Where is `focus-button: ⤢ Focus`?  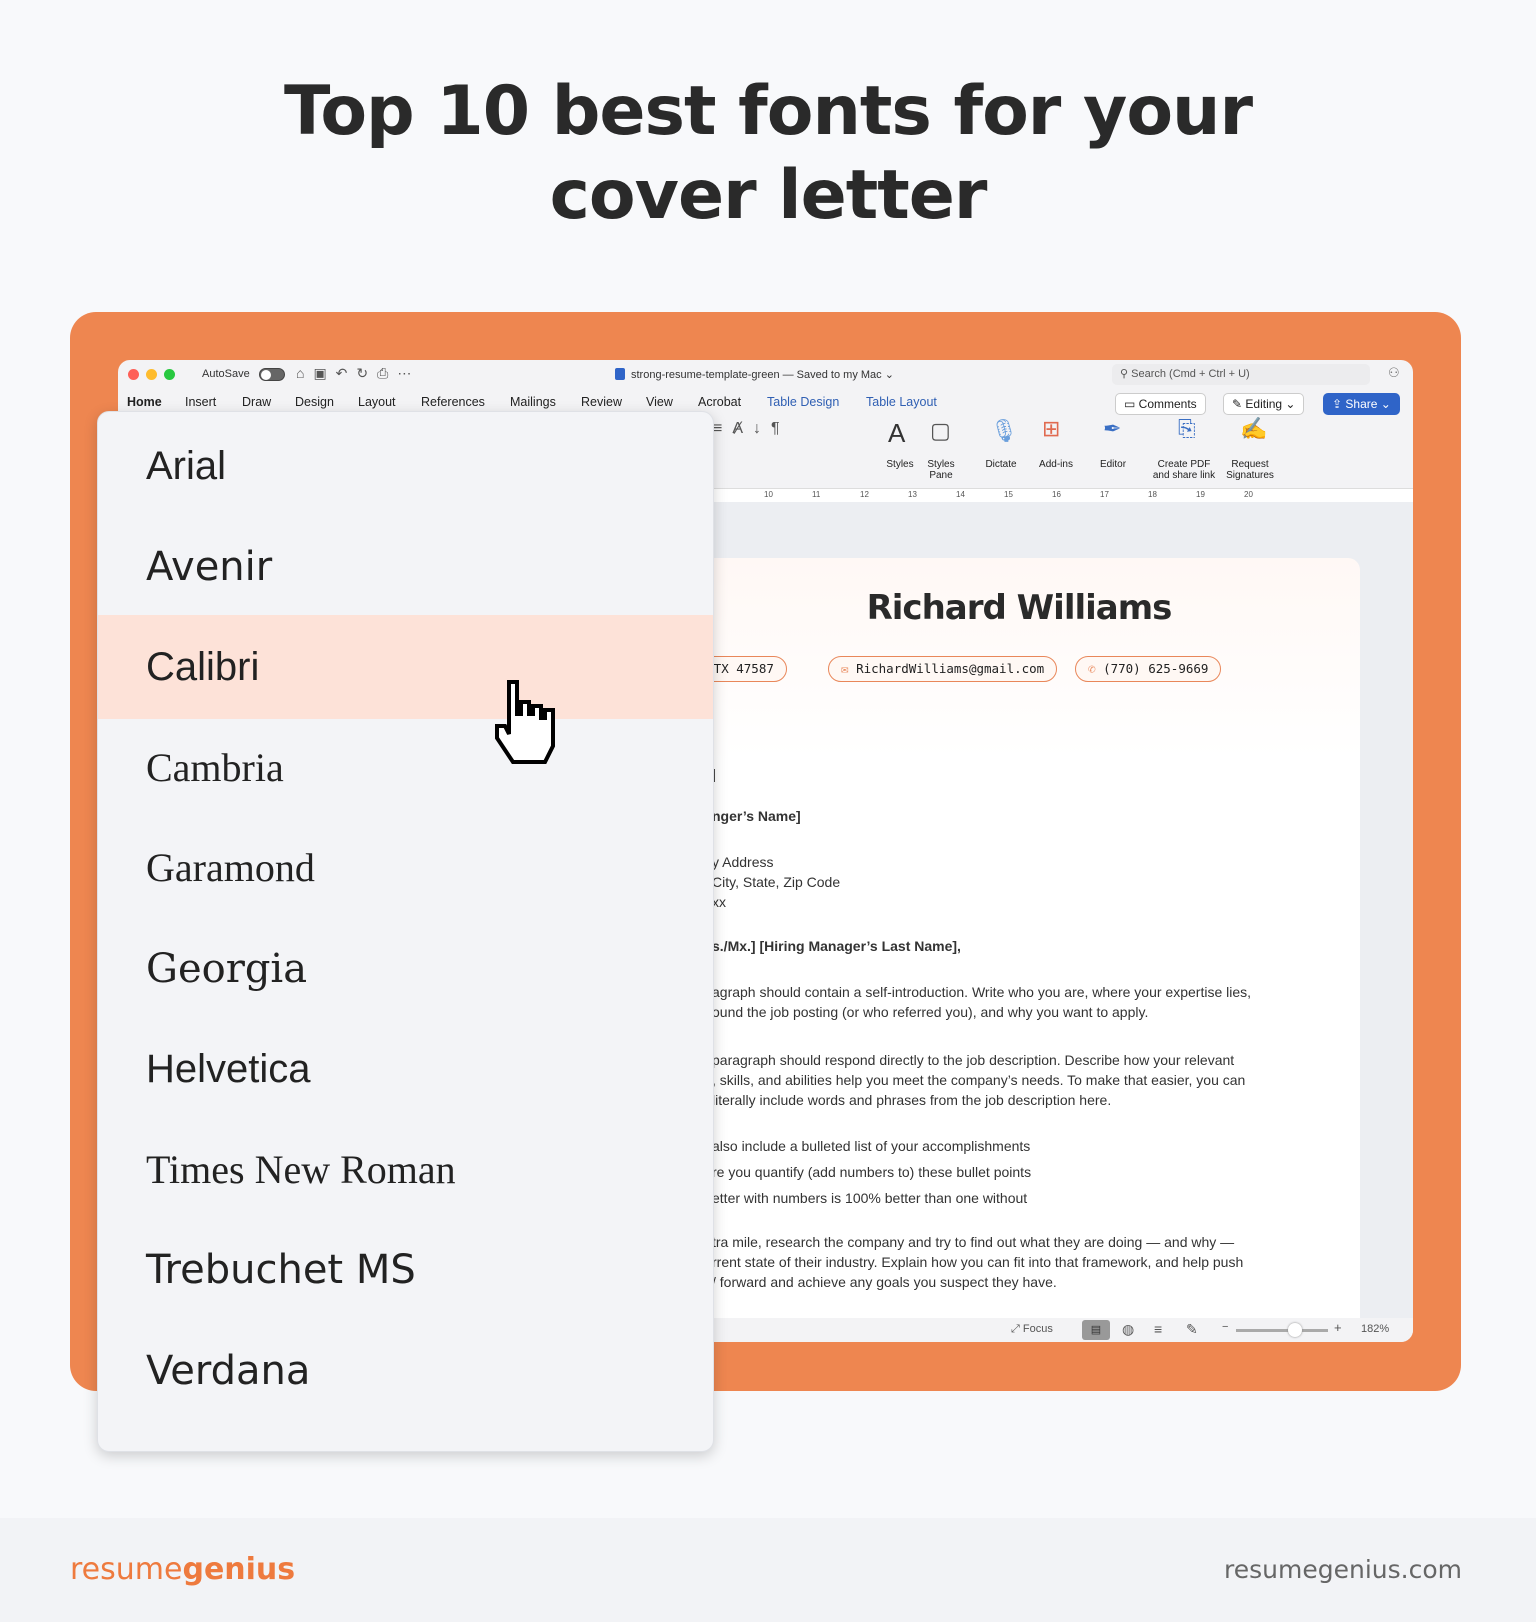 focus-button: ⤢ Focus is located at coordinates (1032, 1329).